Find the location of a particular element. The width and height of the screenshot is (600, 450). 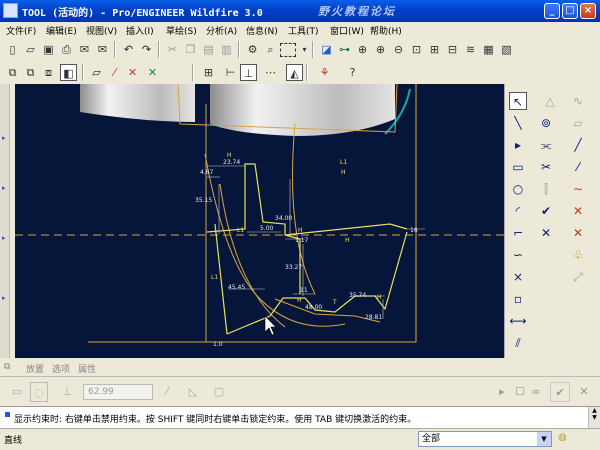

menu-window: 窗口(W) is located at coordinates (347, 30).